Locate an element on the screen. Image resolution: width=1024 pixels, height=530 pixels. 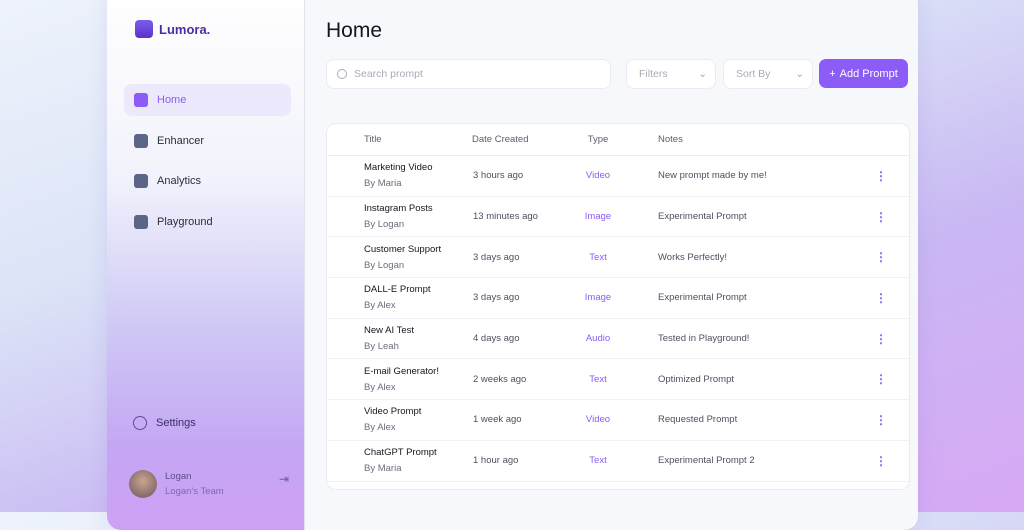
cell-notes: Requested Prompt is located at coordinates (698, 420).